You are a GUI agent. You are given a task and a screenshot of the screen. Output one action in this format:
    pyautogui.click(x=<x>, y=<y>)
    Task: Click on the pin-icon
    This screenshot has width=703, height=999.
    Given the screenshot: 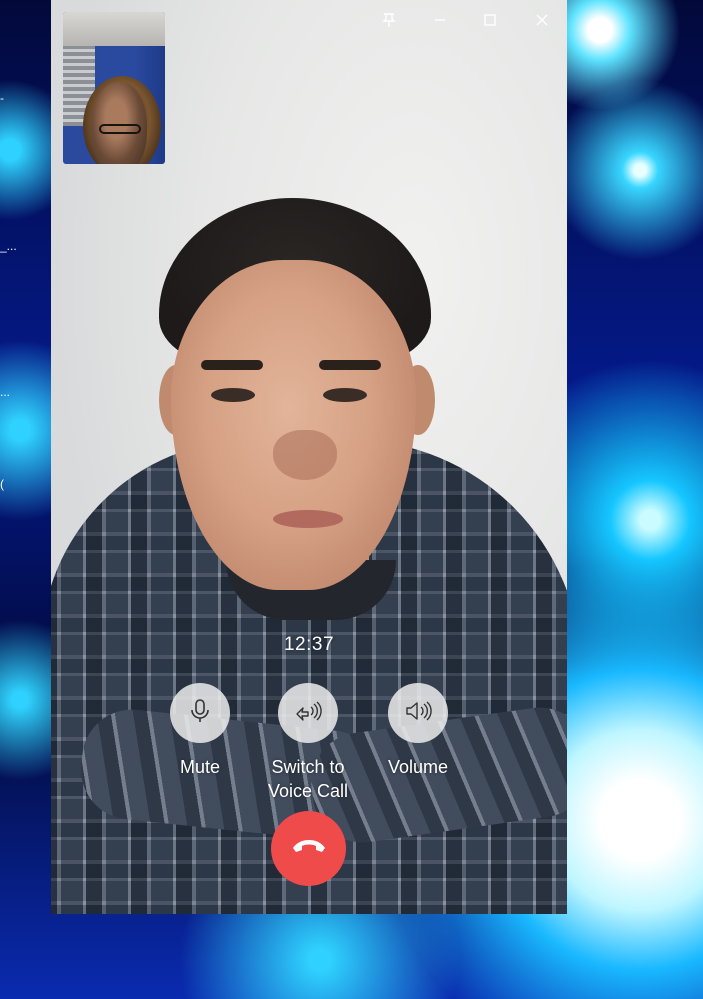 What is the action you would take?
    pyautogui.click(x=389, y=20)
    